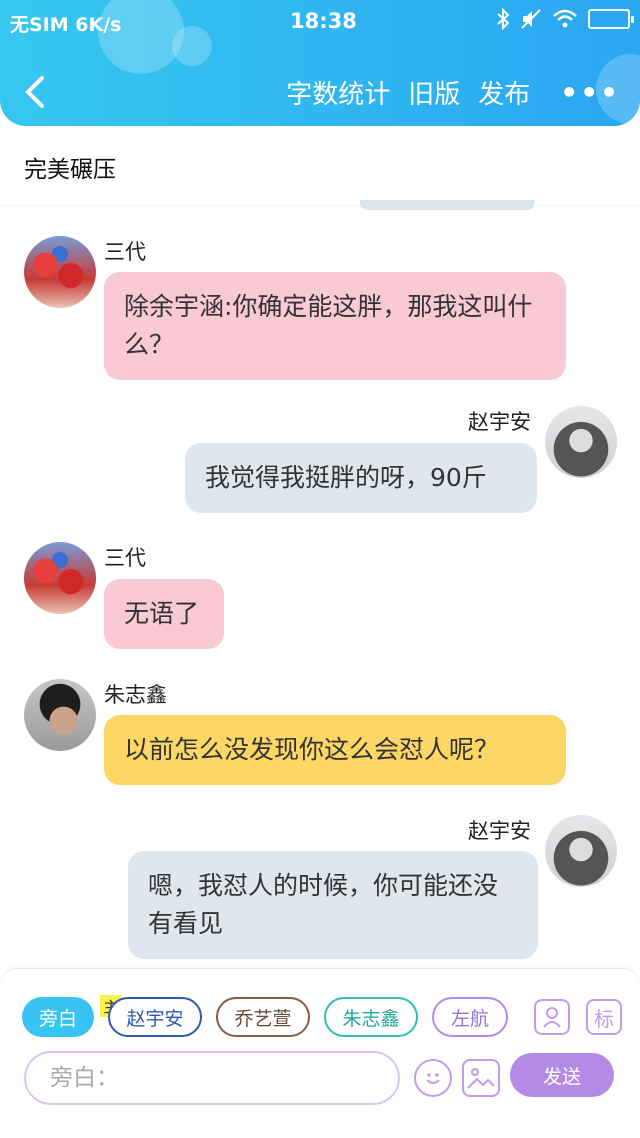  I want to click on nav-bar: 字数统计 旧版 发布 •••, so click(320, 93).